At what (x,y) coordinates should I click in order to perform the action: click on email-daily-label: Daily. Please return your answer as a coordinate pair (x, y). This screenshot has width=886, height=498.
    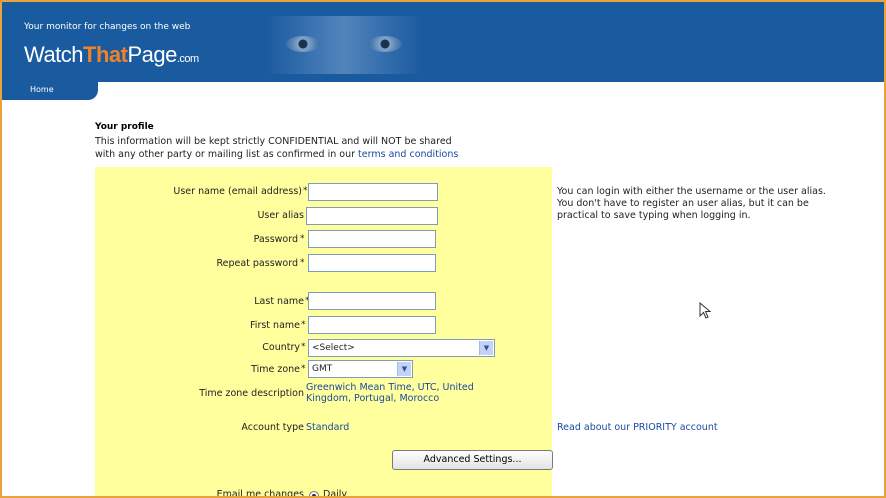
    Looking at the image, I should click on (335, 493).